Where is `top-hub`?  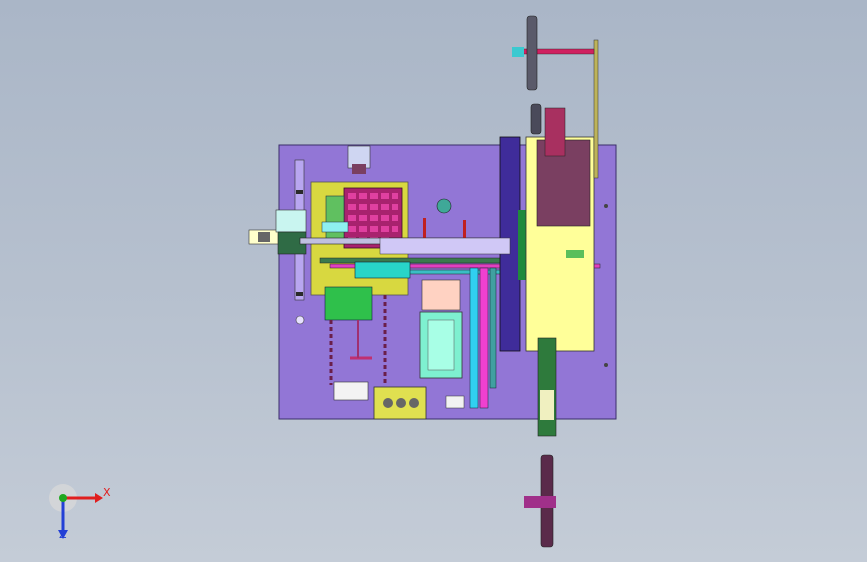 top-hub is located at coordinates (518, 52).